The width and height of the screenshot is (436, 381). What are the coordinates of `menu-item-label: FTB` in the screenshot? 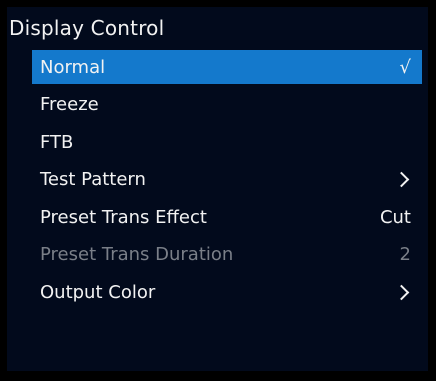 It's located at (57, 142).